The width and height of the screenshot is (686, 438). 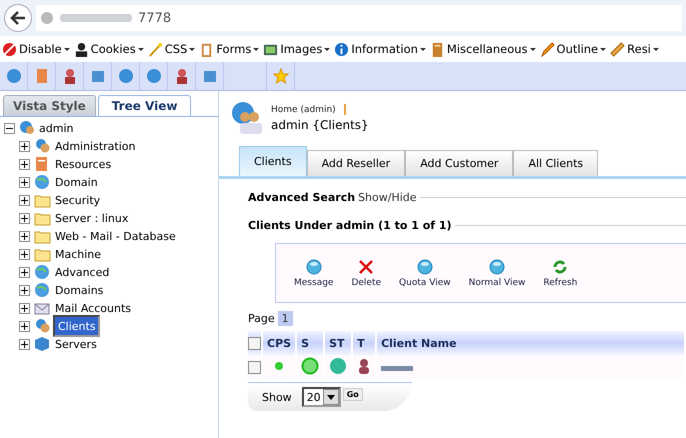 What do you see at coordinates (530, 343) in the screenshot?
I see `column-header: Client Name` at bounding box center [530, 343].